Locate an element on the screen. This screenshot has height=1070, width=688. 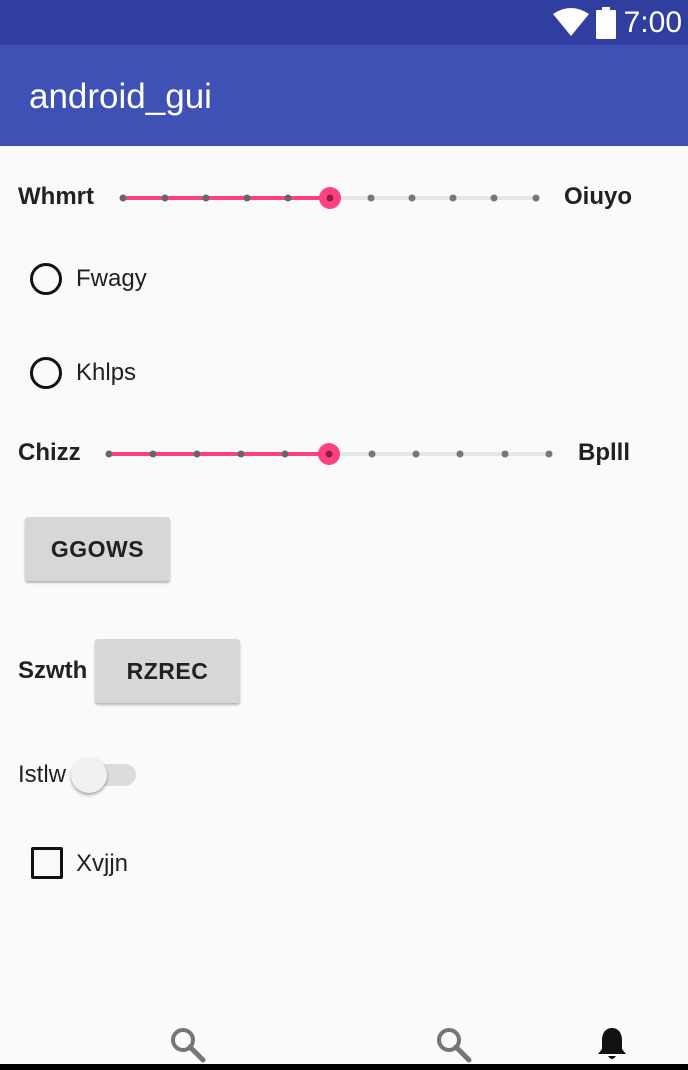
slider1 is located at coordinates (332, 198).